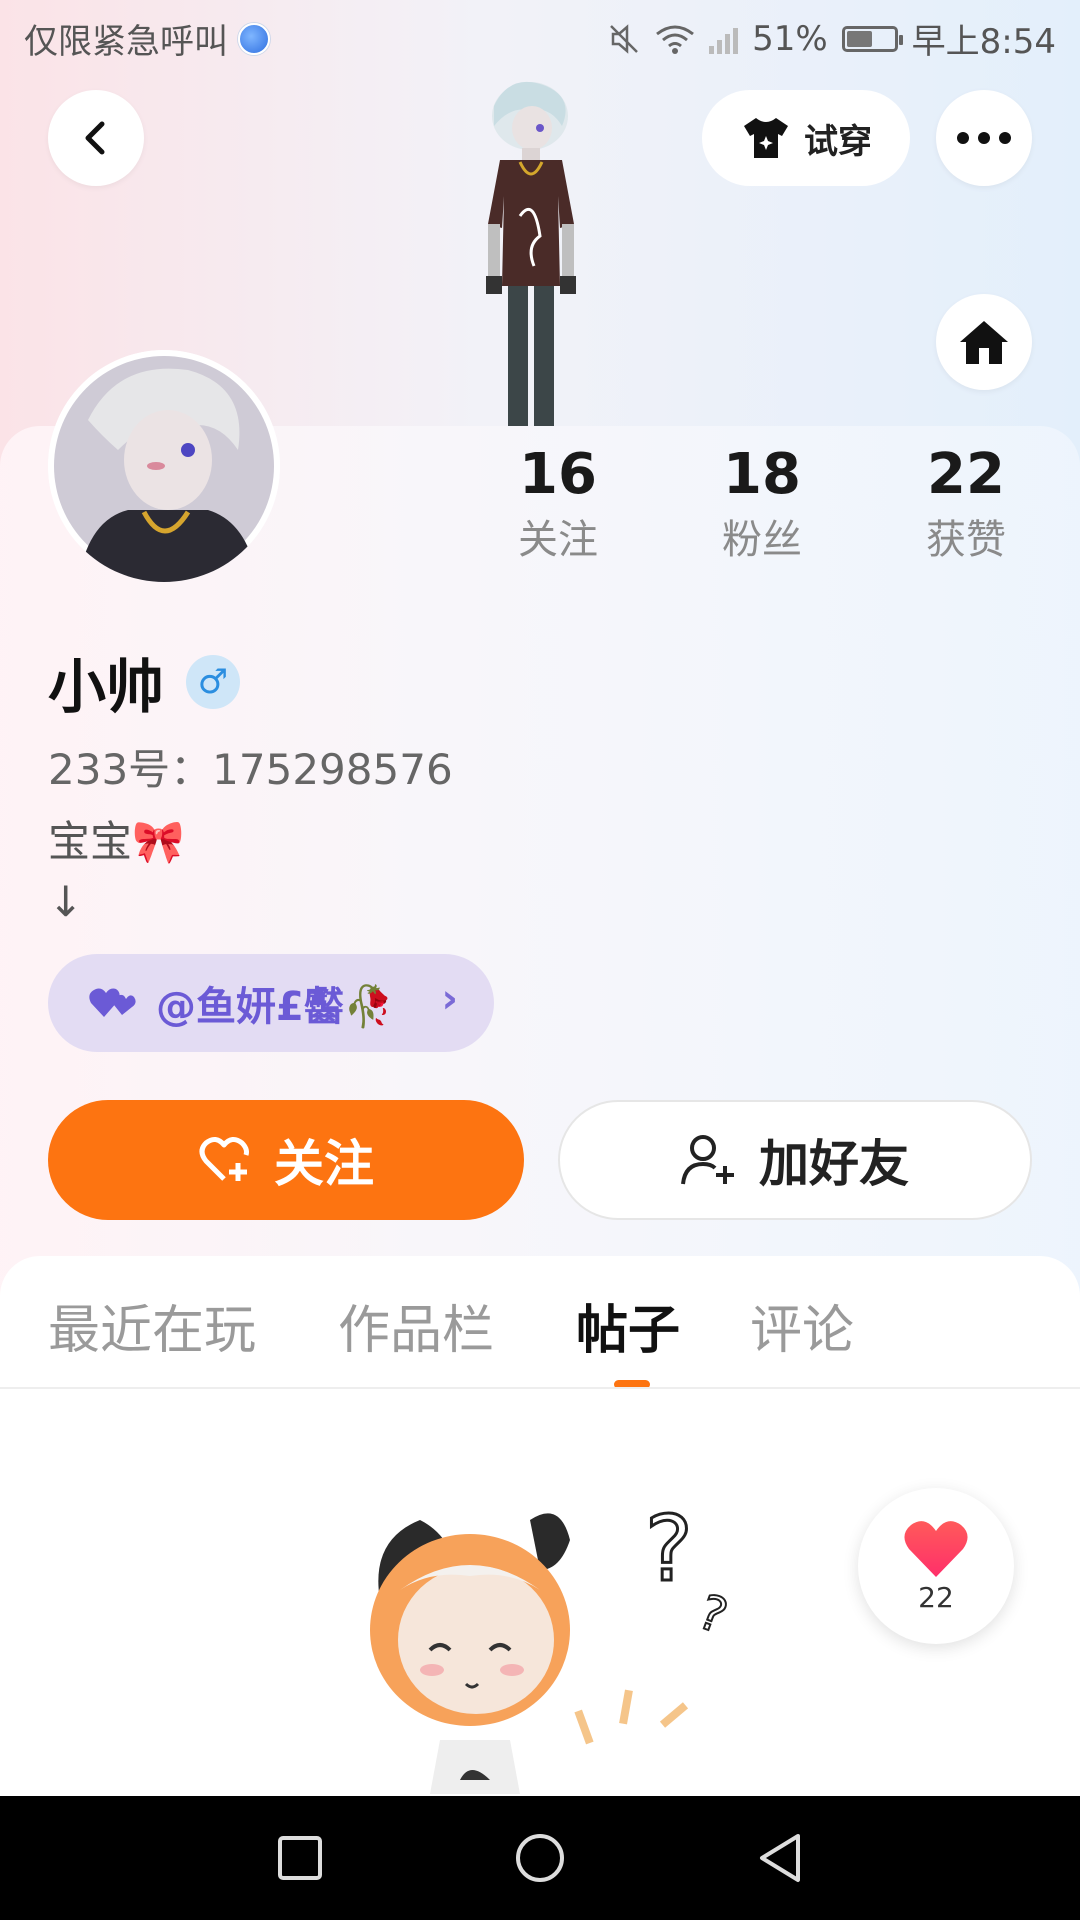 The image size is (1080, 1920). I want to click on home-circle-icon, so click(540, 1858).